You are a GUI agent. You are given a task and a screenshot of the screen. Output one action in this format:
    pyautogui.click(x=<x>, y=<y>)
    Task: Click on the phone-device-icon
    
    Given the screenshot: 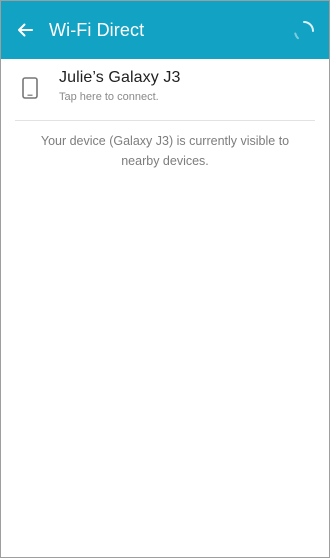 What is the action you would take?
    pyautogui.click(x=30, y=88)
    